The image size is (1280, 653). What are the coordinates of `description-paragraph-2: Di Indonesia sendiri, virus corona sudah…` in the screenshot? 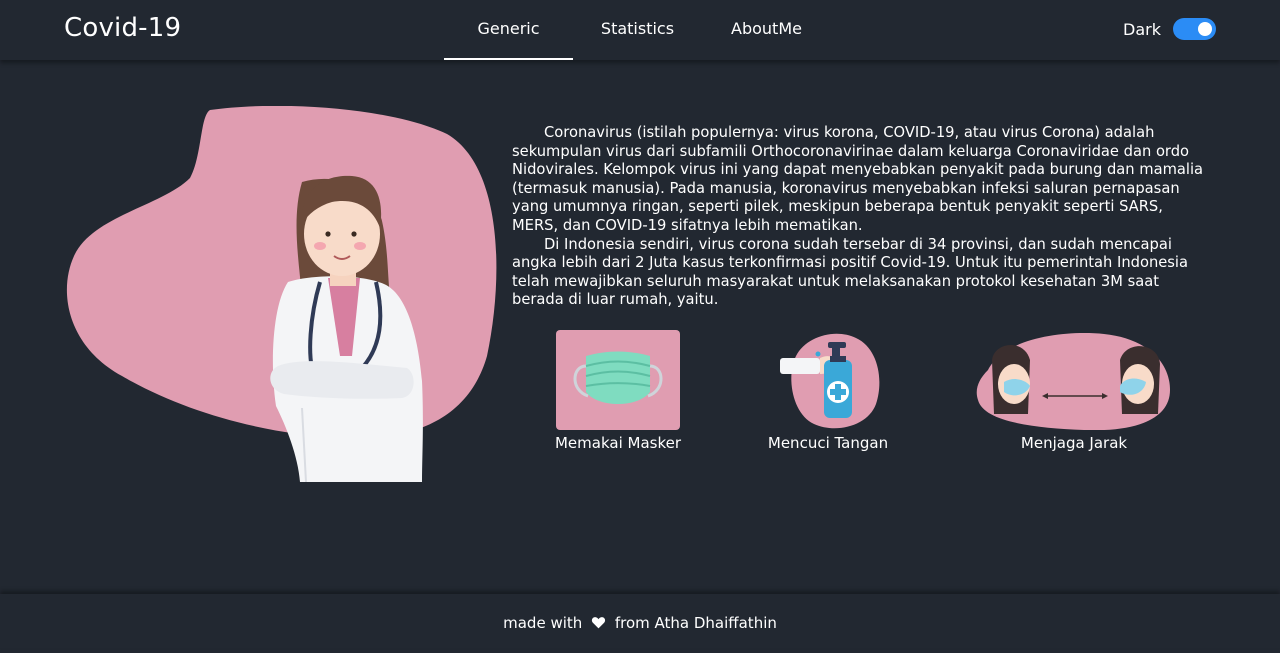 It's located at (850, 272).